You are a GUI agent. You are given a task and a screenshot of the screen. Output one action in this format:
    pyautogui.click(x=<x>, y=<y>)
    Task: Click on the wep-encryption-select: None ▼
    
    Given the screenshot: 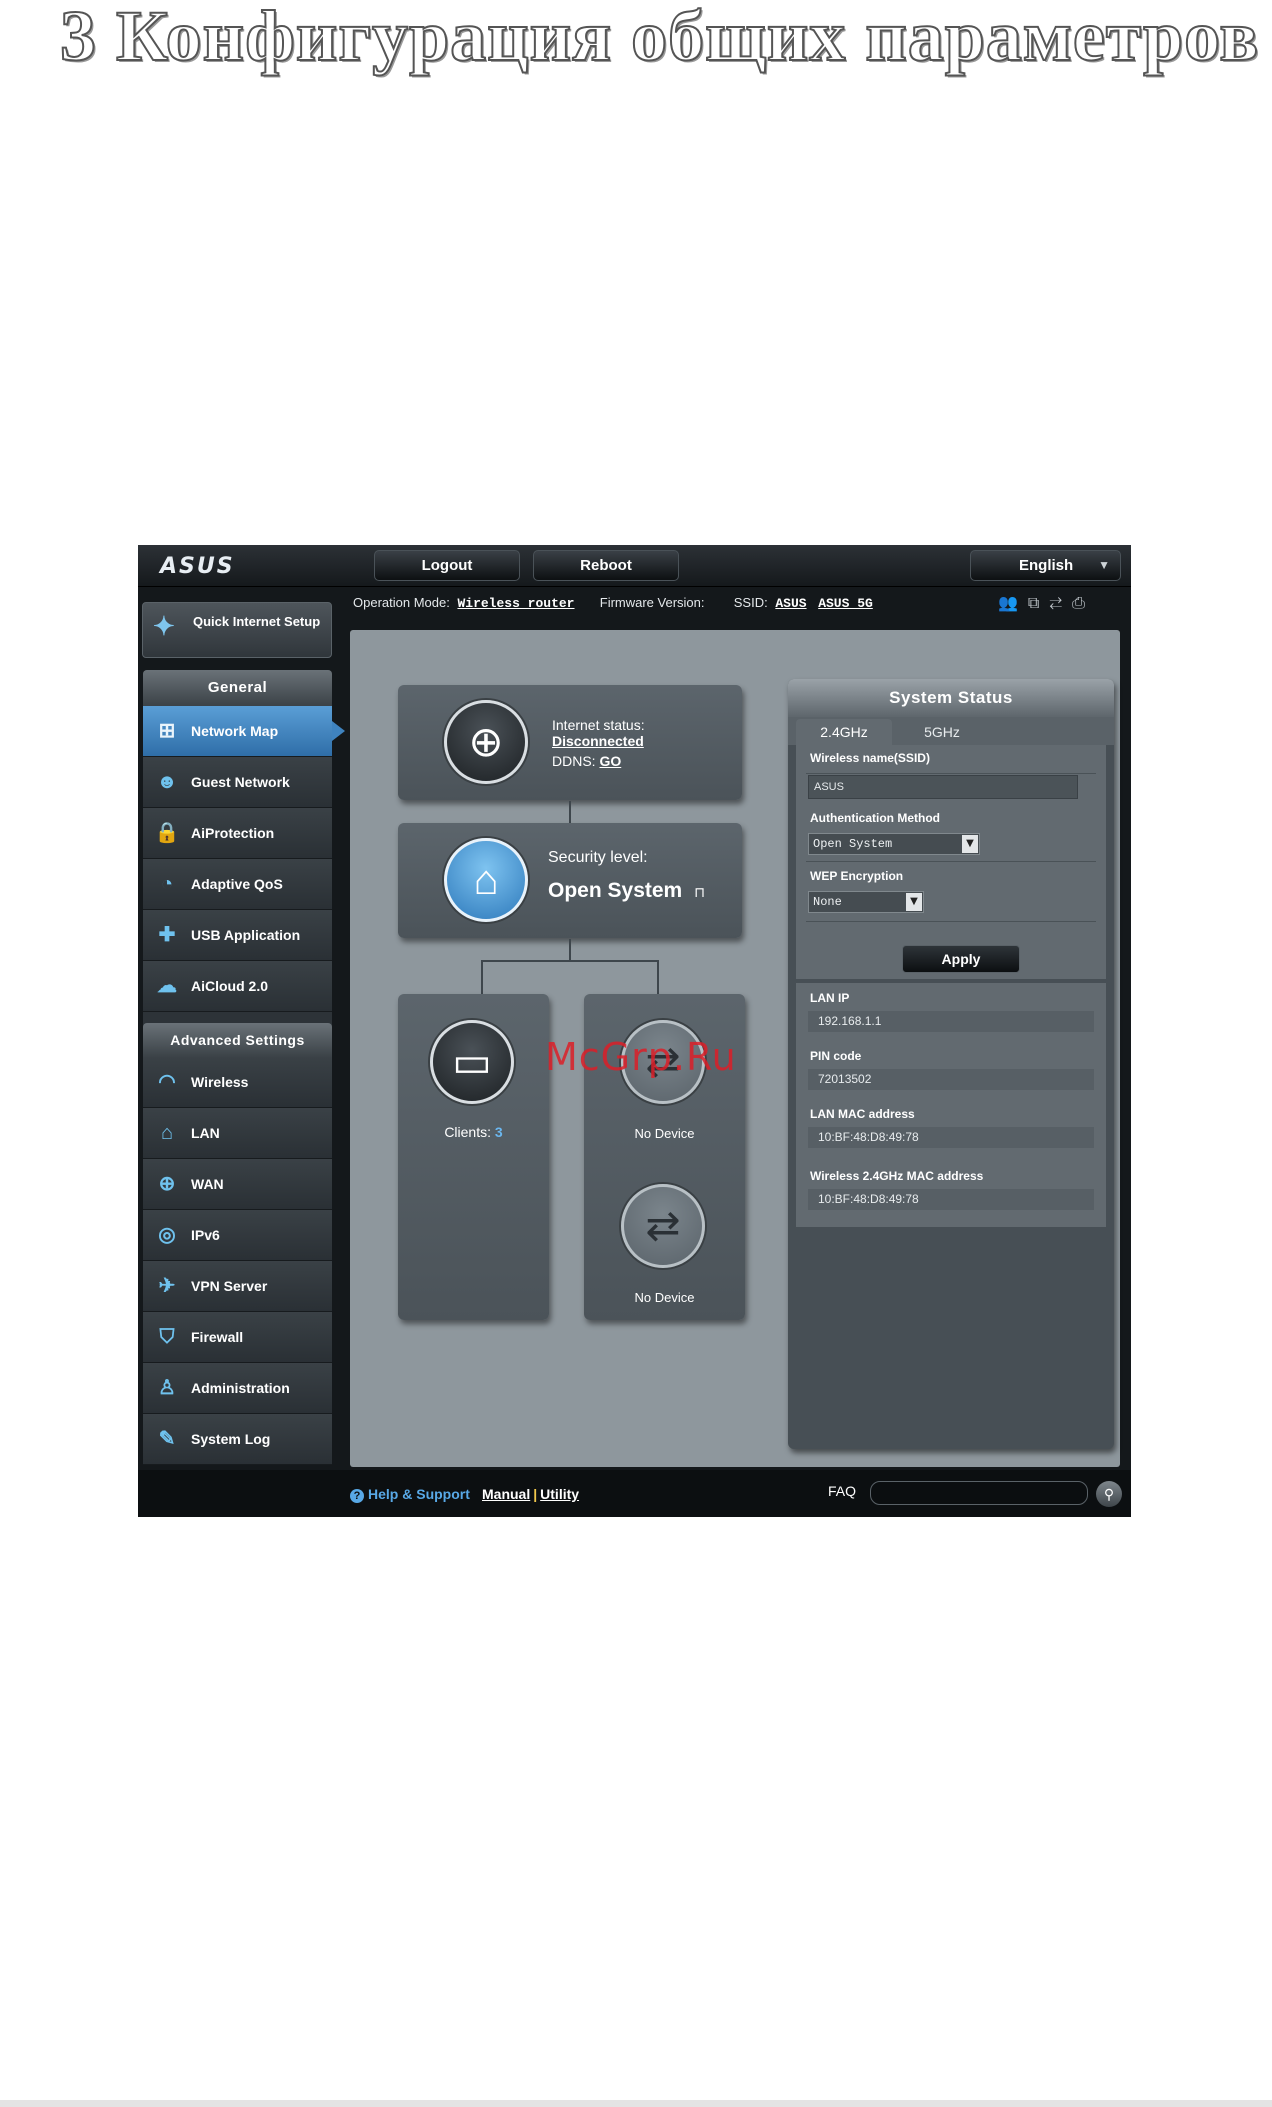 What is the action you would take?
    pyautogui.click(x=866, y=902)
    